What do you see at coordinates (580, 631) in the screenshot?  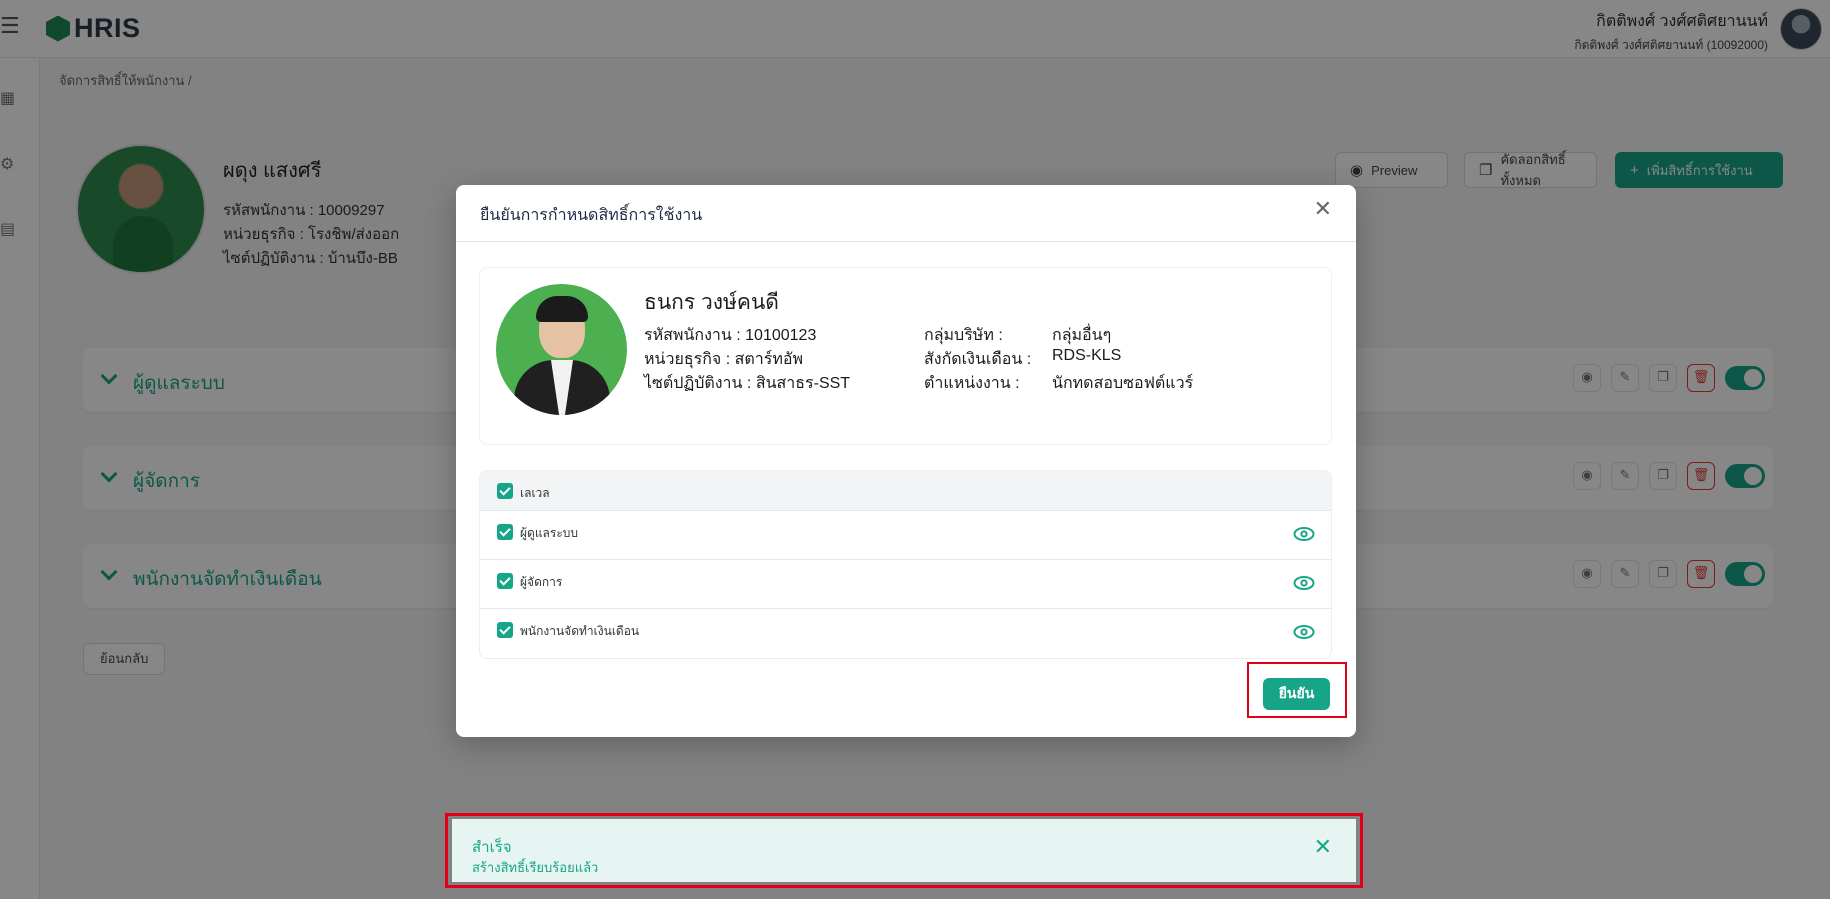 I see `level-label: พนักงานจัดทำเงินเดือน` at bounding box center [580, 631].